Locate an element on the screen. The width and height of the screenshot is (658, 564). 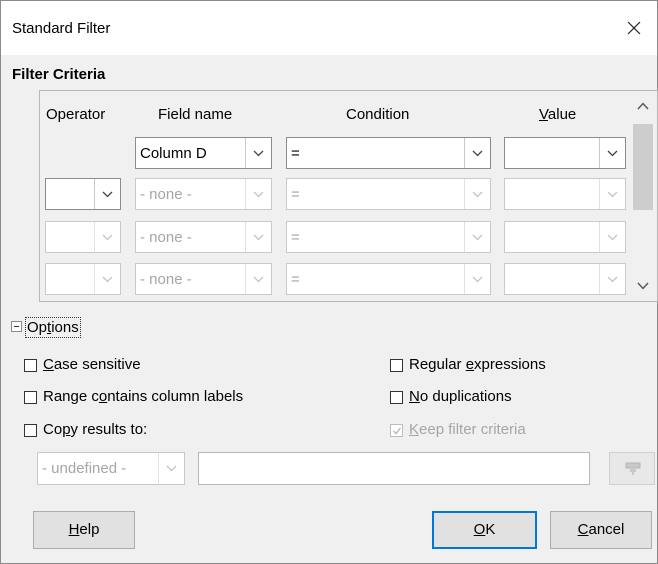
criteria-scrollbar is located at coordinates (643, 195).